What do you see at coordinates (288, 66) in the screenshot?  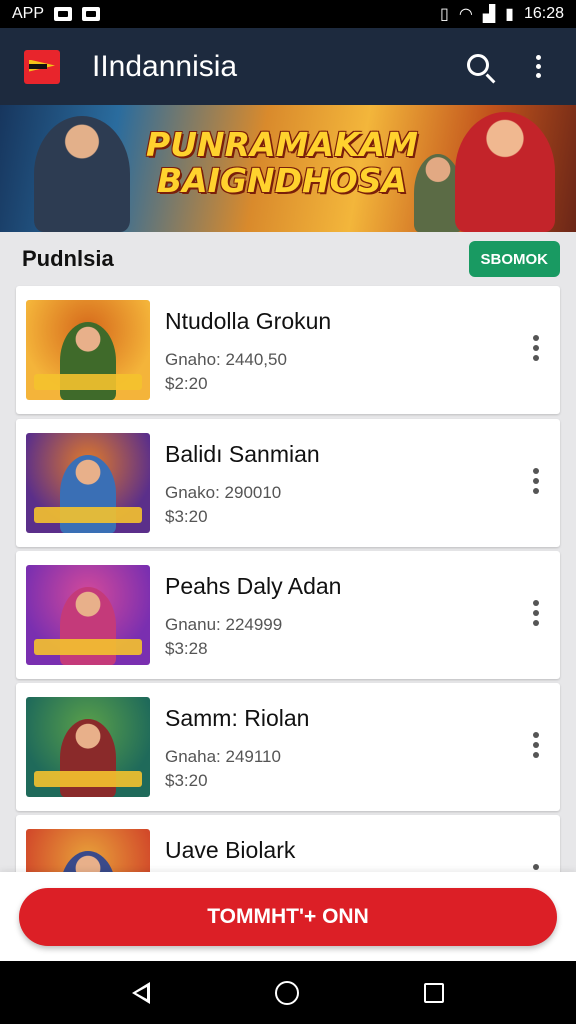 I see `app-bar: IIndannisia` at bounding box center [288, 66].